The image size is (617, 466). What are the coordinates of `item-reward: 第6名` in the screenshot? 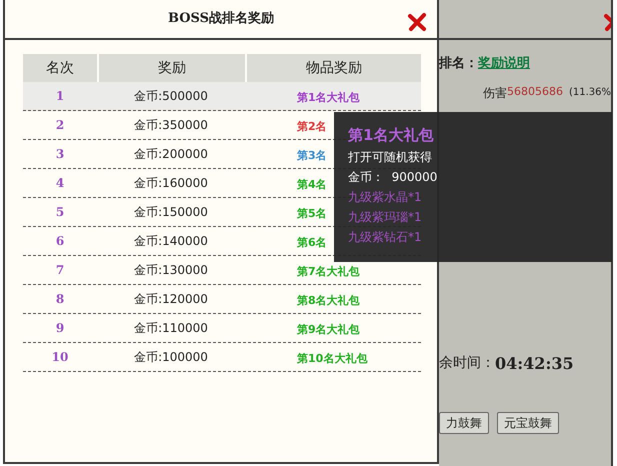 It's located at (312, 242).